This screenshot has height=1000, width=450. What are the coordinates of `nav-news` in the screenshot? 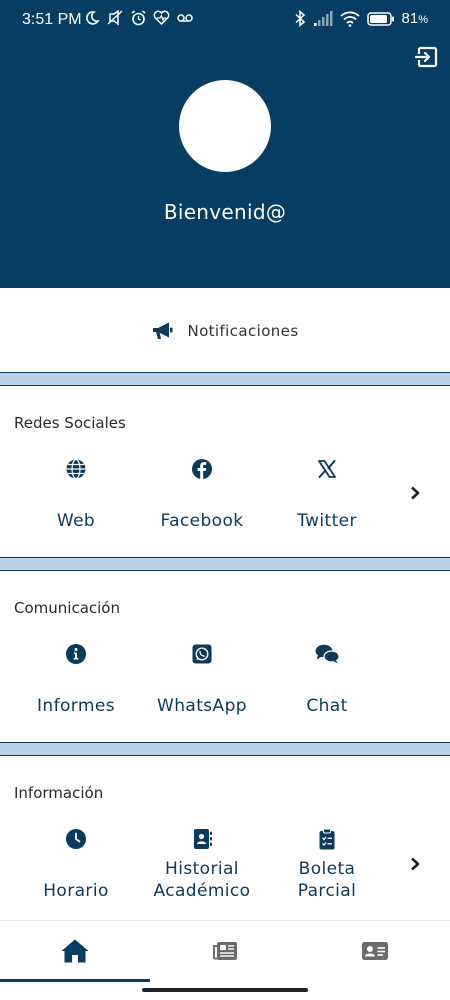 It's located at (225, 951).